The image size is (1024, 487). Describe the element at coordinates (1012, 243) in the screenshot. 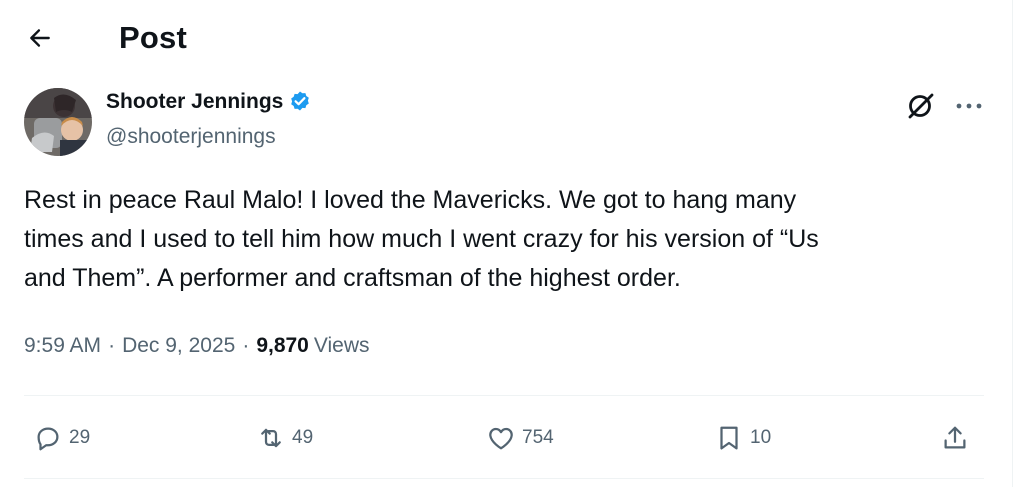

I see `right-border` at that location.